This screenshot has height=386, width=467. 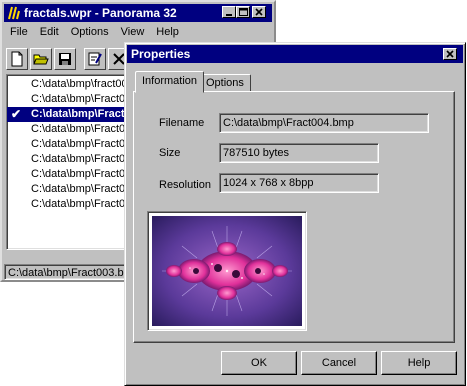 I want to click on menu-options: Options, so click(x=90, y=33).